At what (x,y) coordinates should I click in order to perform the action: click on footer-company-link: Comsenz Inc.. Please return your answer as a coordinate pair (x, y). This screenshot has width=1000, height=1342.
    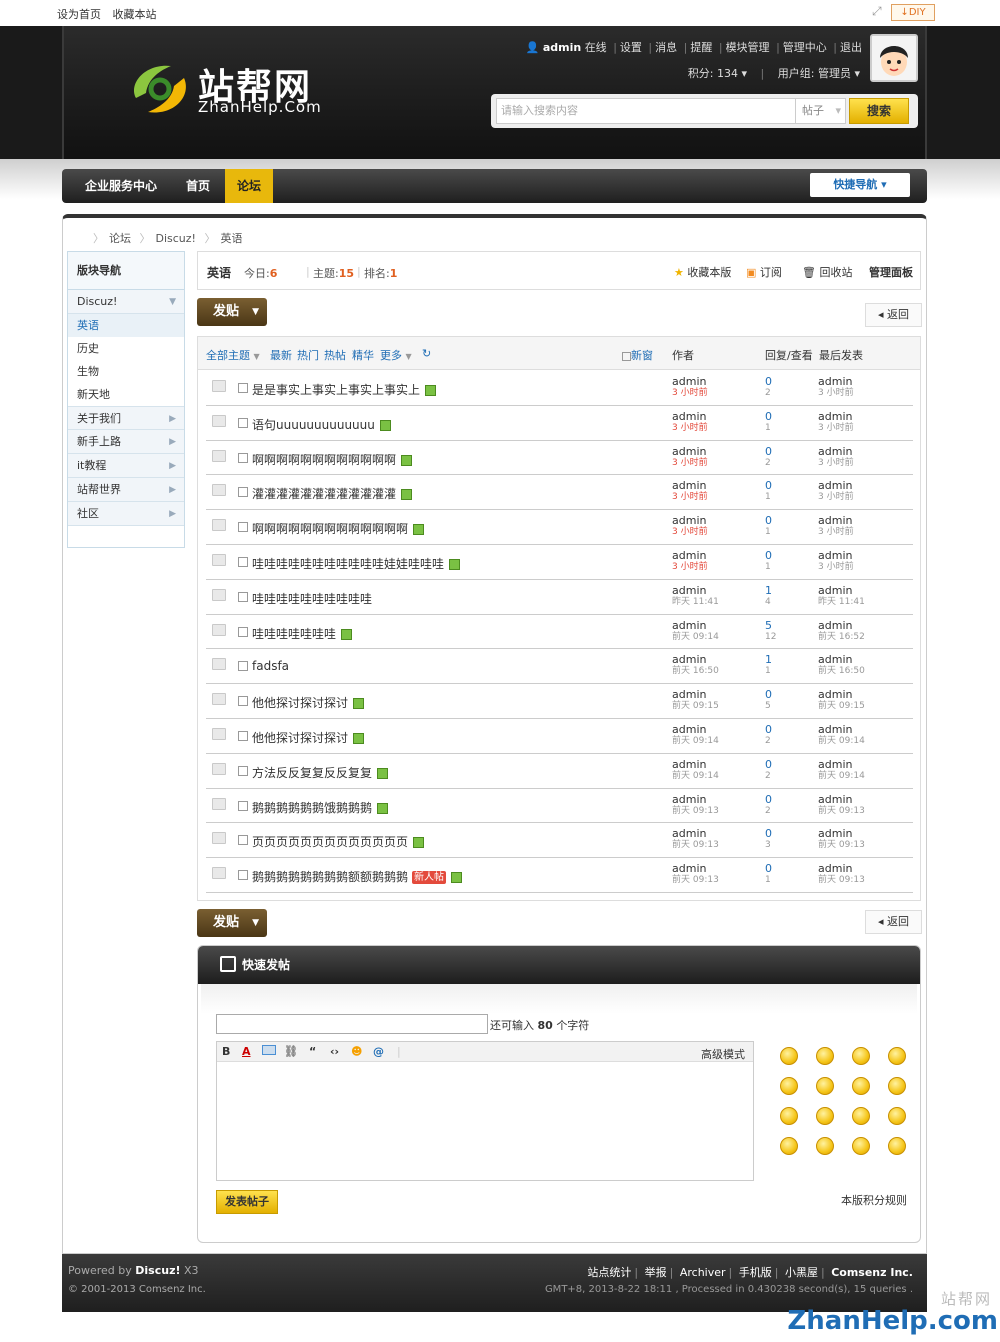
    Looking at the image, I should click on (872, 1272).